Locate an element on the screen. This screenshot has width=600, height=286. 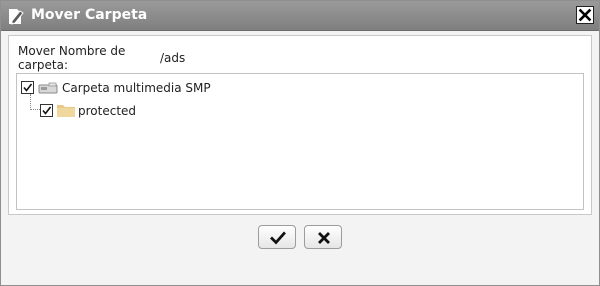
dialog-titlebar: Mover Carpeta is located at coordinates (300, 16).